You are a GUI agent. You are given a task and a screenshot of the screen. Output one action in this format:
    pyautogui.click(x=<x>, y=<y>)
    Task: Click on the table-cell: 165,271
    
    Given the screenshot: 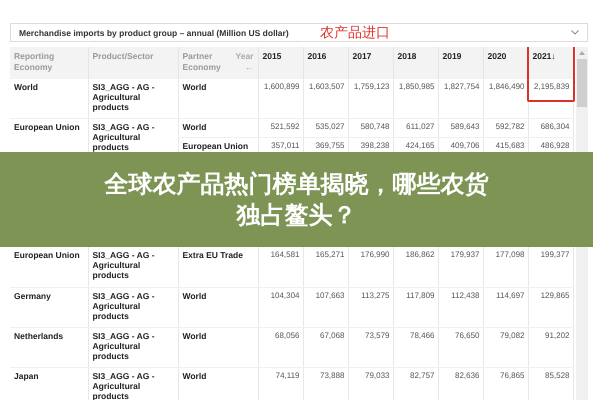 What is the action you would take?
    pyautogui.click(x=330, y=254)
    